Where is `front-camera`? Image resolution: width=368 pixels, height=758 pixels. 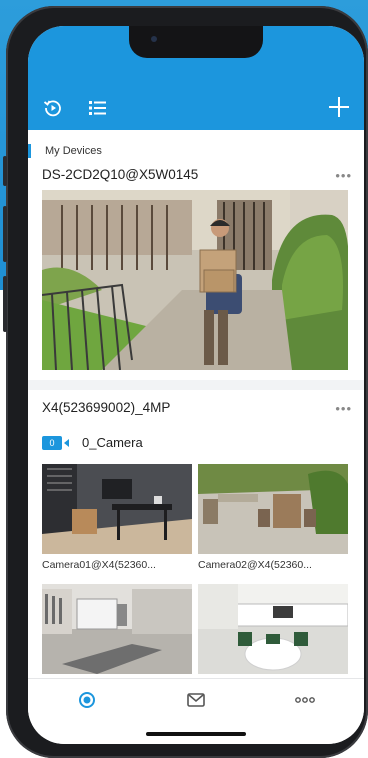
front-camera is located at coordinates (154, 39).